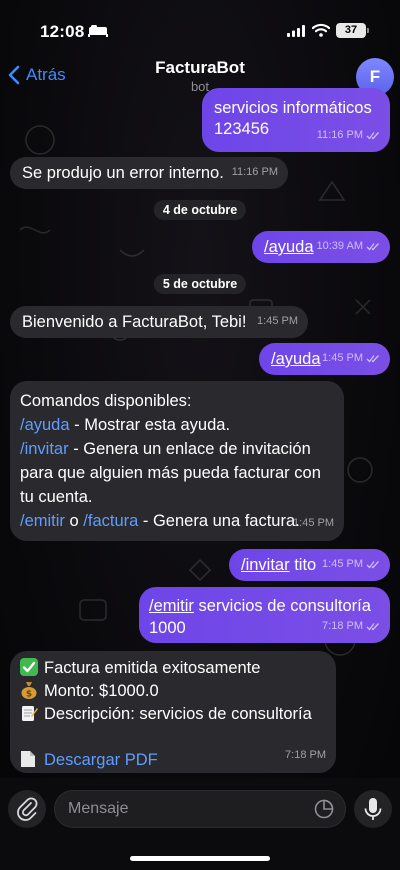 The height and width of the screenshot is (870, 400). I want to click on incoming-message: Bienvenido a FacturaBot, Tebi! 1:45 PM, so click(159, 322).